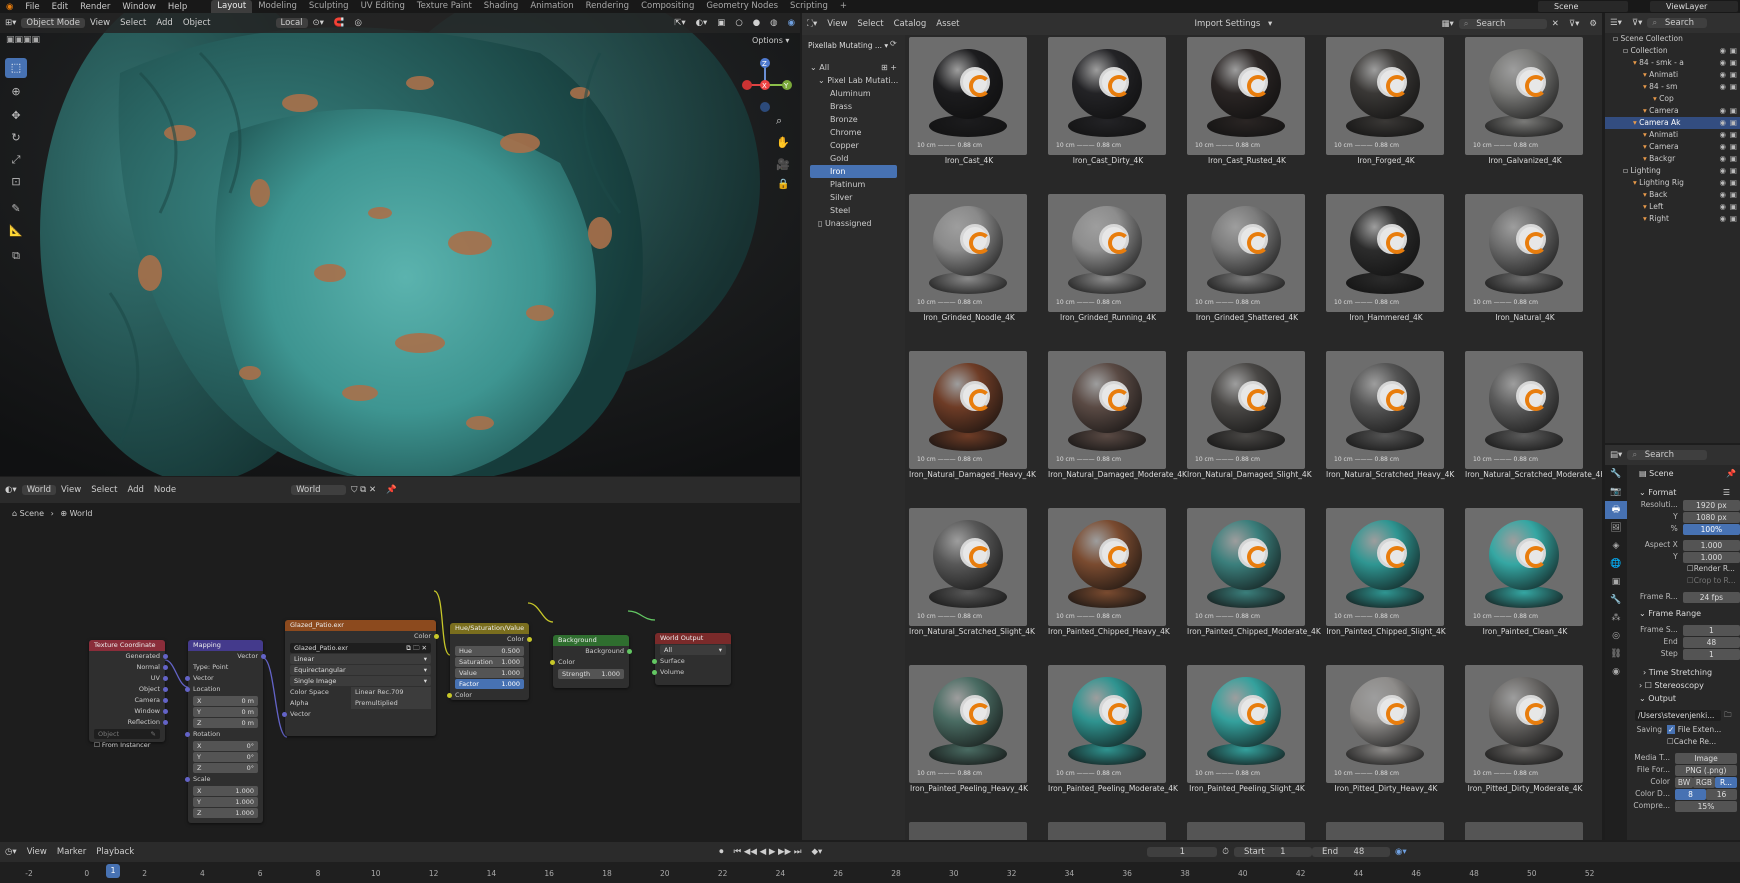  I want to click on asset-tile: 10 cm ——— 0.88 cm Iron_Cast_Rusted_4K, so click(1247, 102).